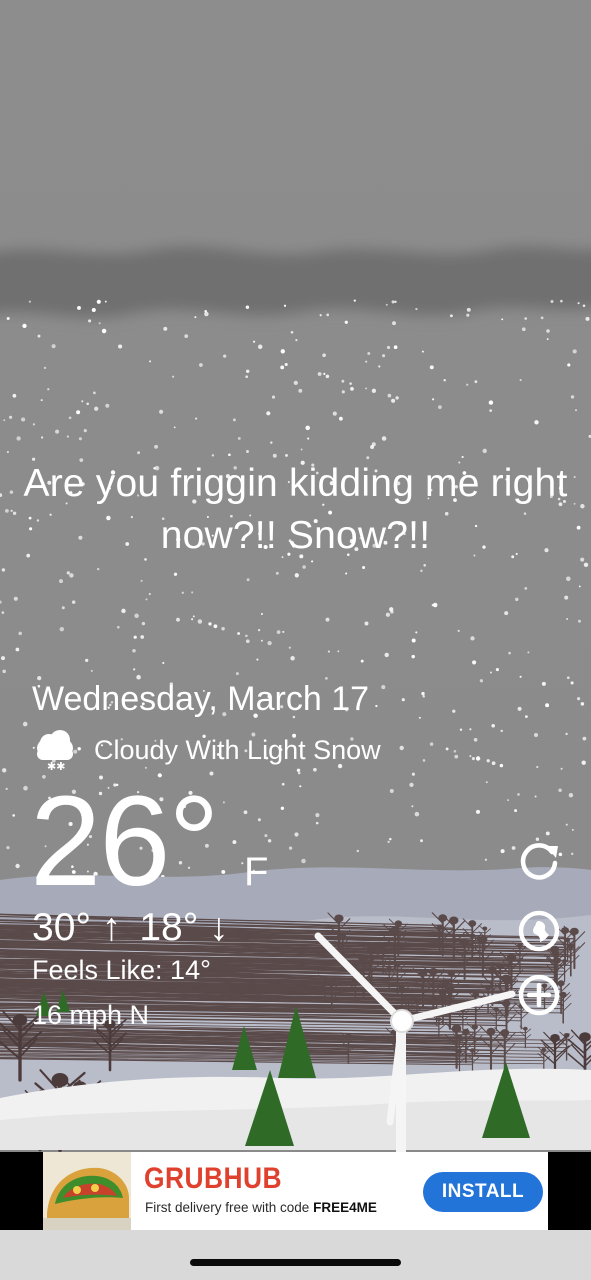  I want to click on globe-location-icon, so click(539, 931).